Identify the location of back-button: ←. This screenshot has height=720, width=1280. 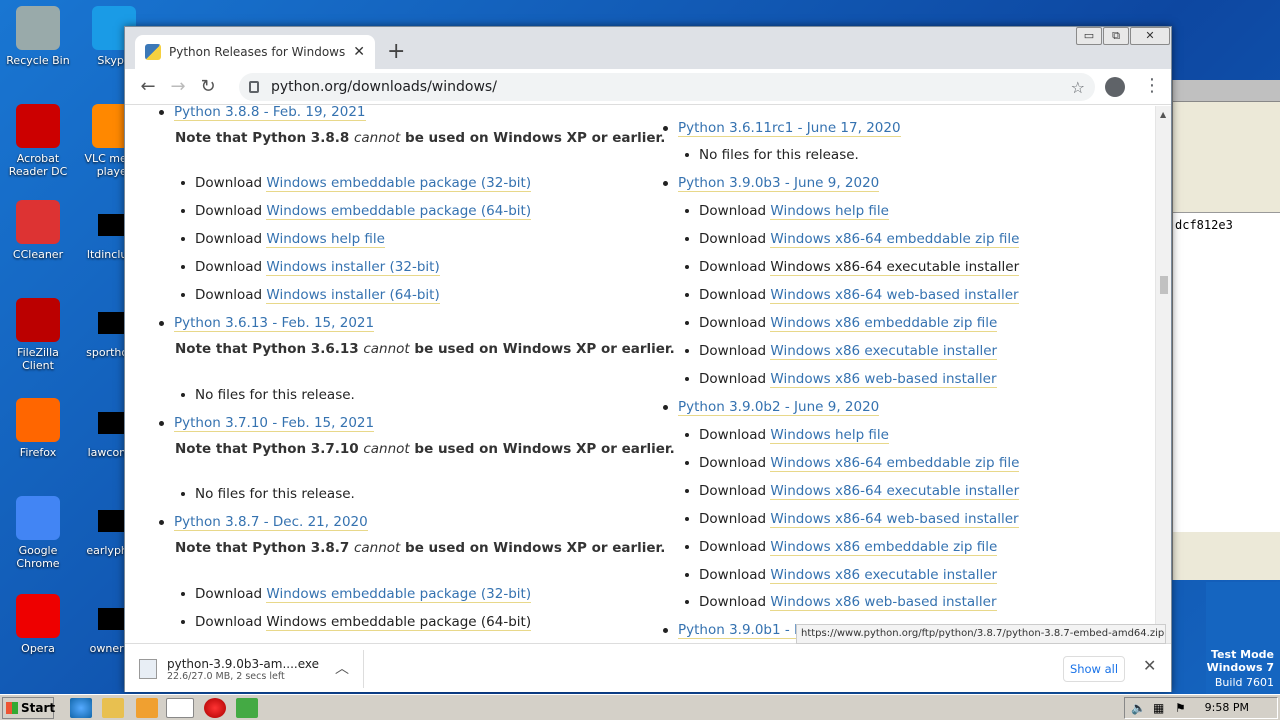
(148, 86).